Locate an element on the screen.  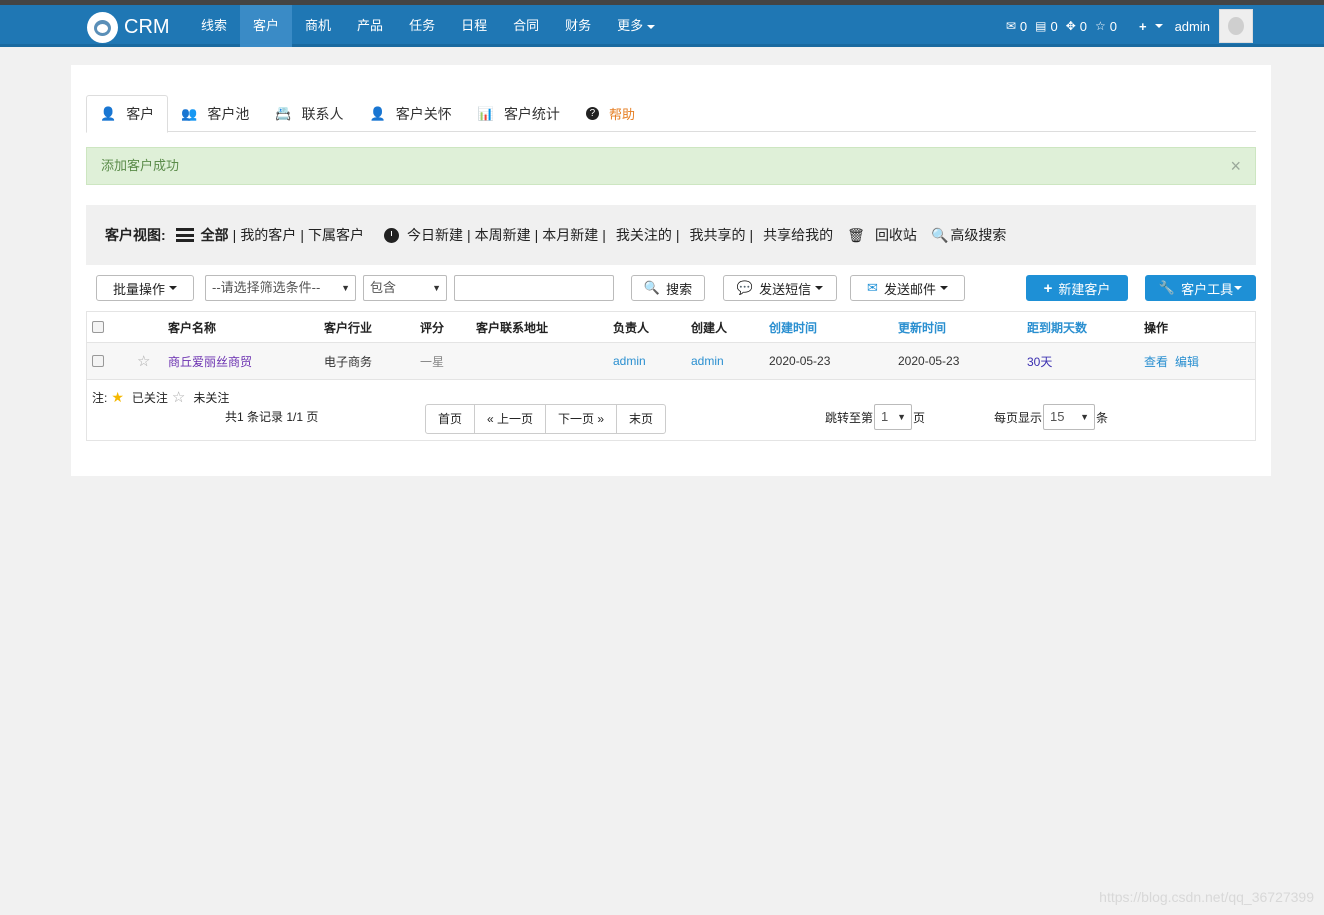
header-updated-time: 更新时间 is located at coordinates (922, 327).